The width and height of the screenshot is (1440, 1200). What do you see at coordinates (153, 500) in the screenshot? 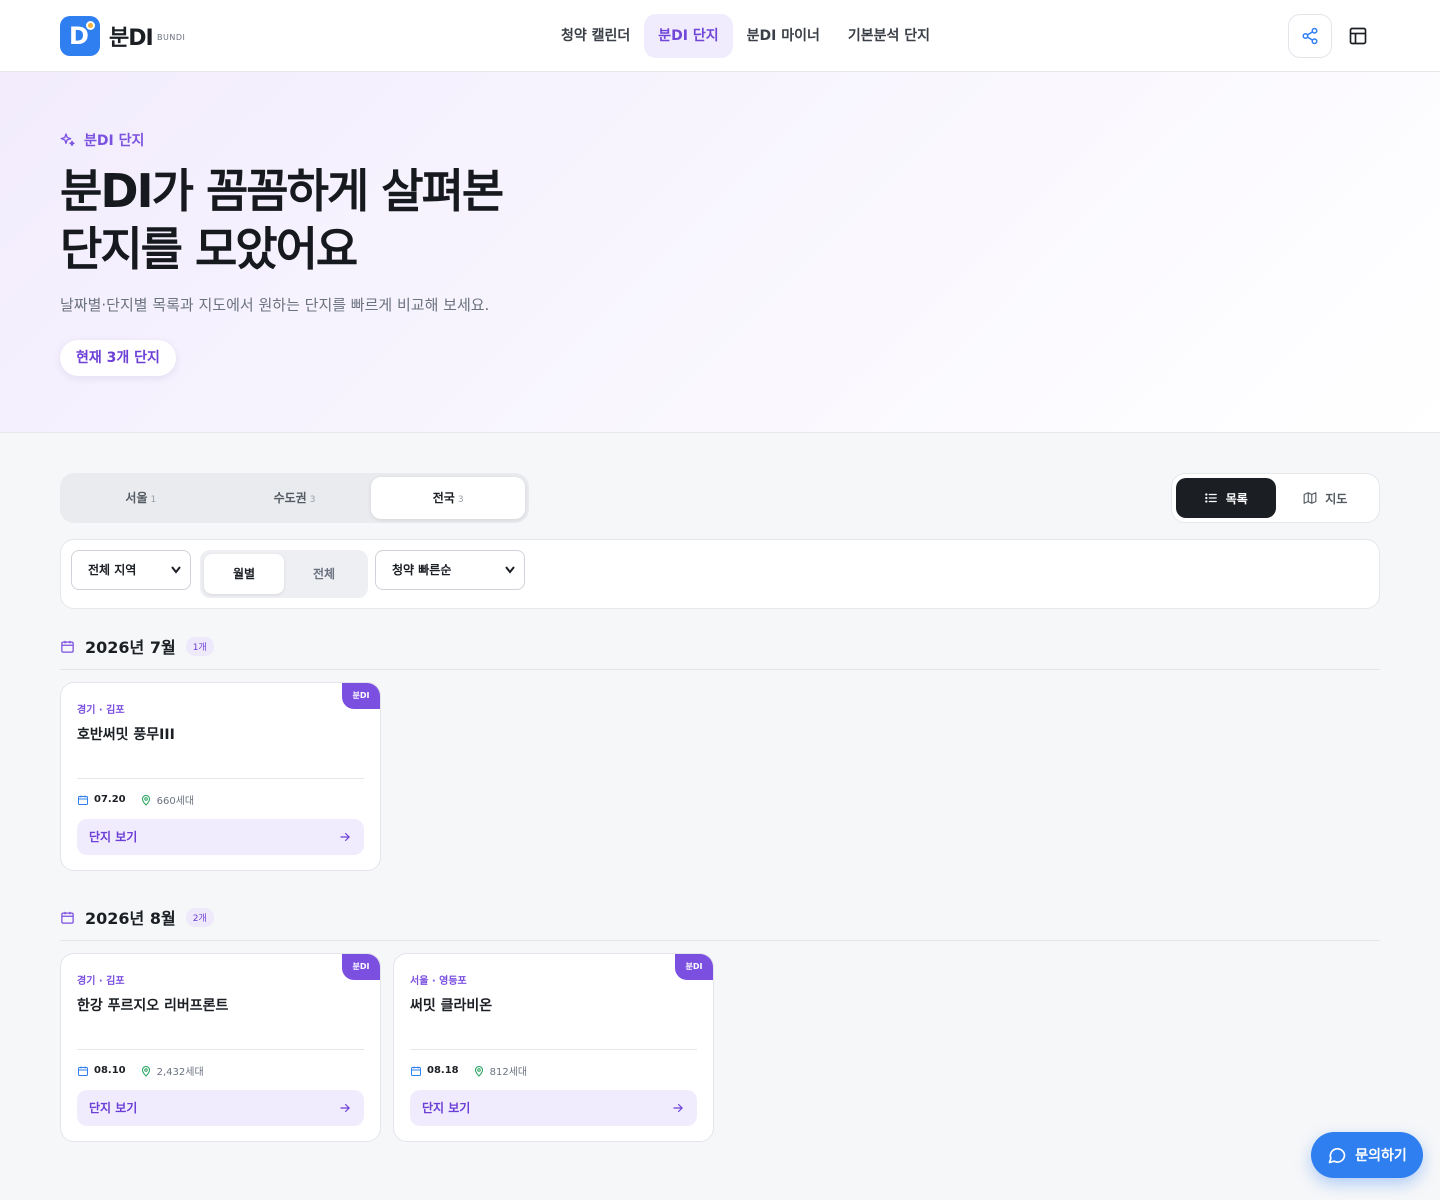
I see `tab-count: 1` at bounding box center [153, 500].